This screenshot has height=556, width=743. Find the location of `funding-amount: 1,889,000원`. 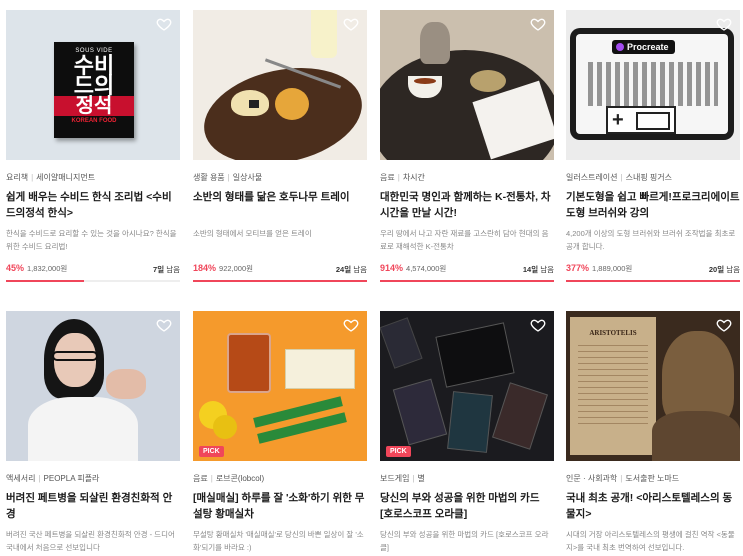

funding-amount: 1,889,000원 is located at coordinates (612, 268).